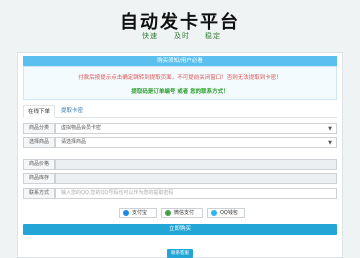  I want to click on qq-wallet-icon, so click(214, 213).